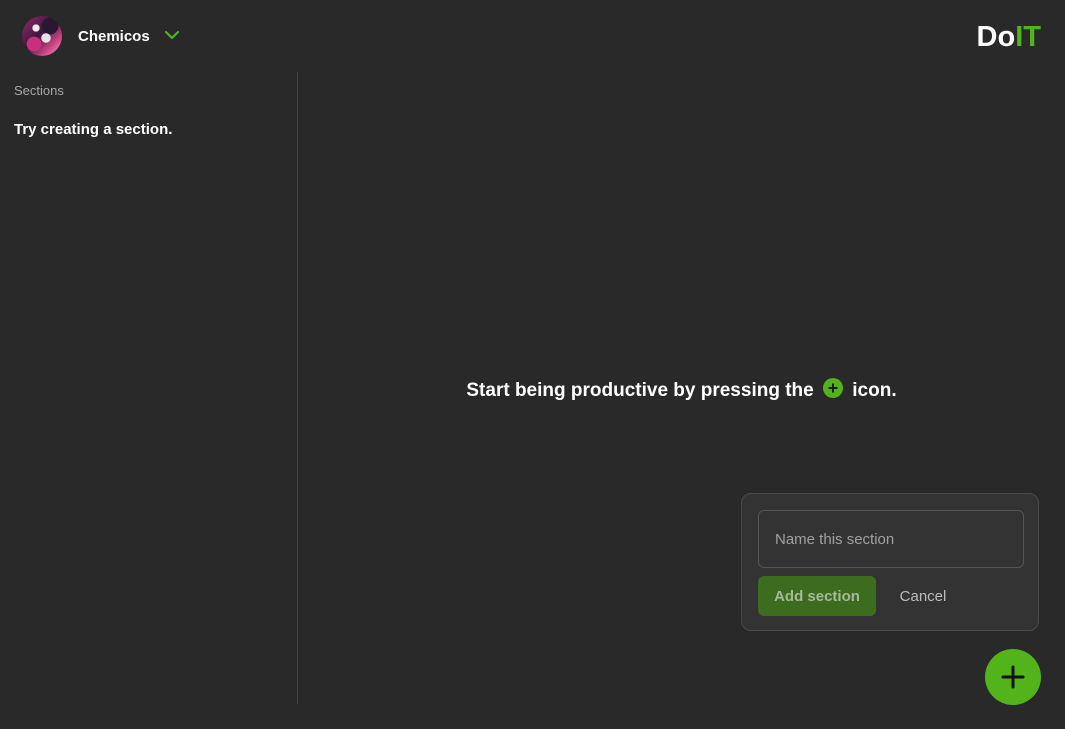 The image size is (1065, 729). What do you see at coordinates (39, 90) in the screenshot?
I see `sidebar-title: Sections` at bounding box center [39, 90].